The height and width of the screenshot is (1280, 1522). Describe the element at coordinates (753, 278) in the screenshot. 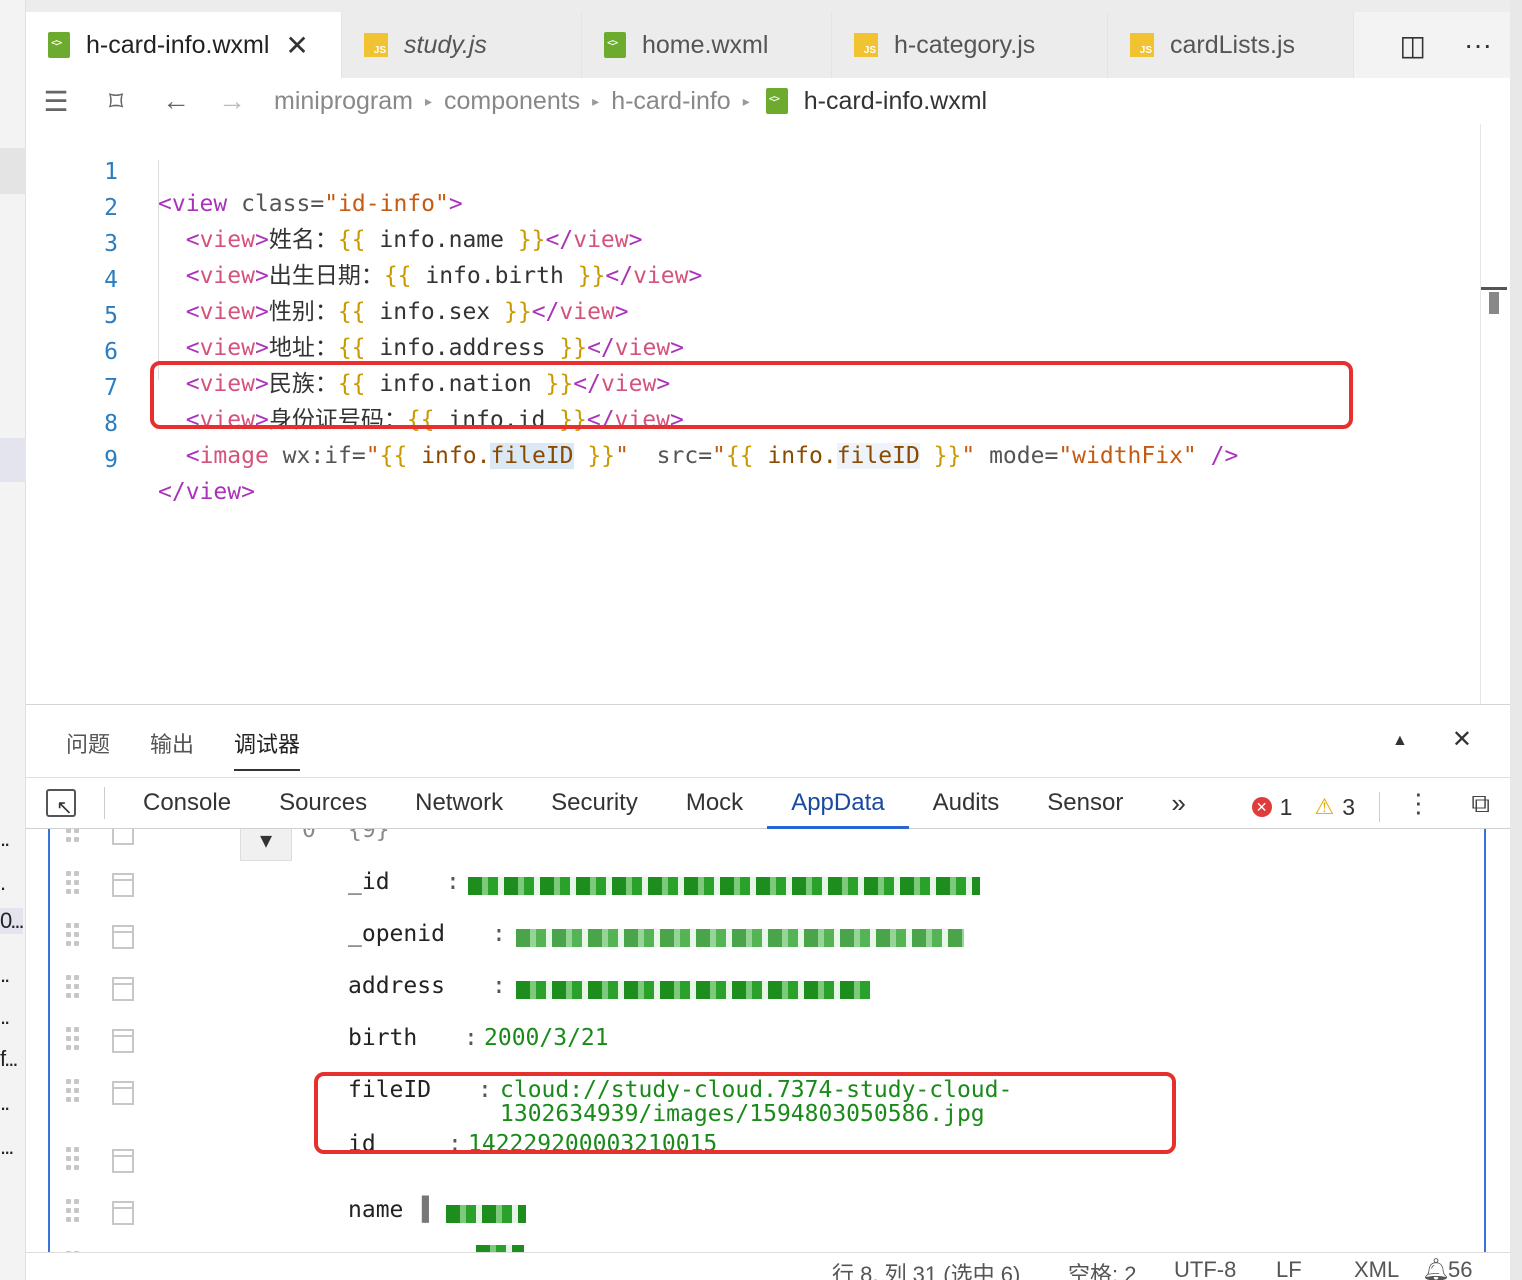

I see `code-line: 4 <view>性别：{{ info.sex }}</view>` at that location.